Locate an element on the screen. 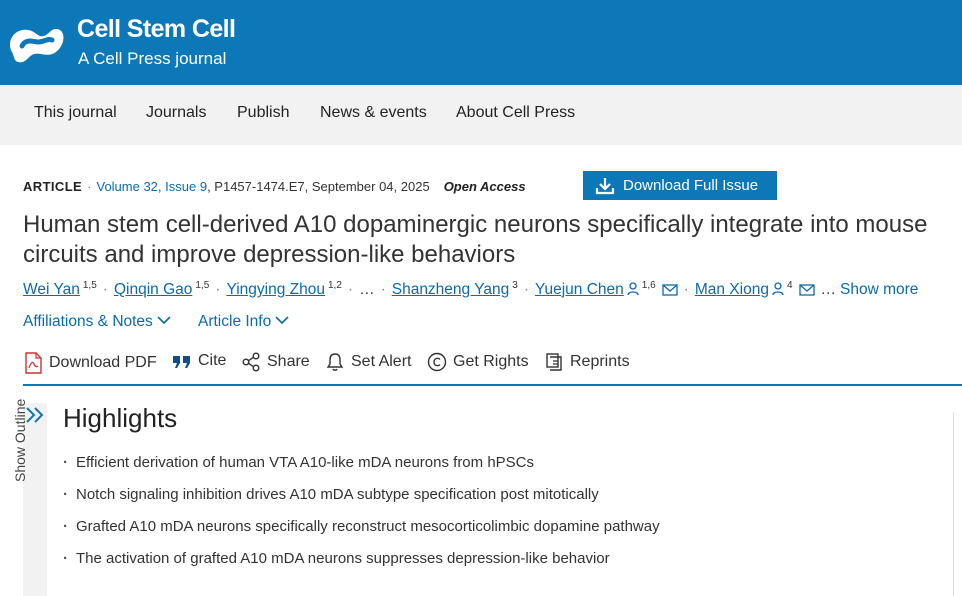  cite-button: Cite is located at coordinates (199, 361).